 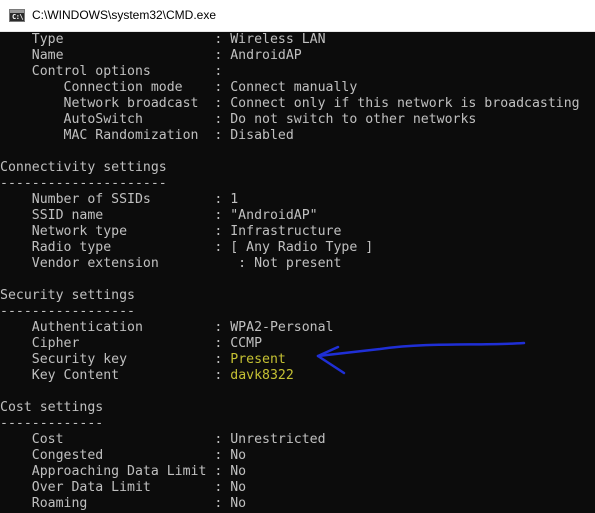 What do you see at coordinates (123, 487) in the screenshot?
I see `console-line-over-data-limit: Over Data Limit : No` at bounding box center [123, 487].